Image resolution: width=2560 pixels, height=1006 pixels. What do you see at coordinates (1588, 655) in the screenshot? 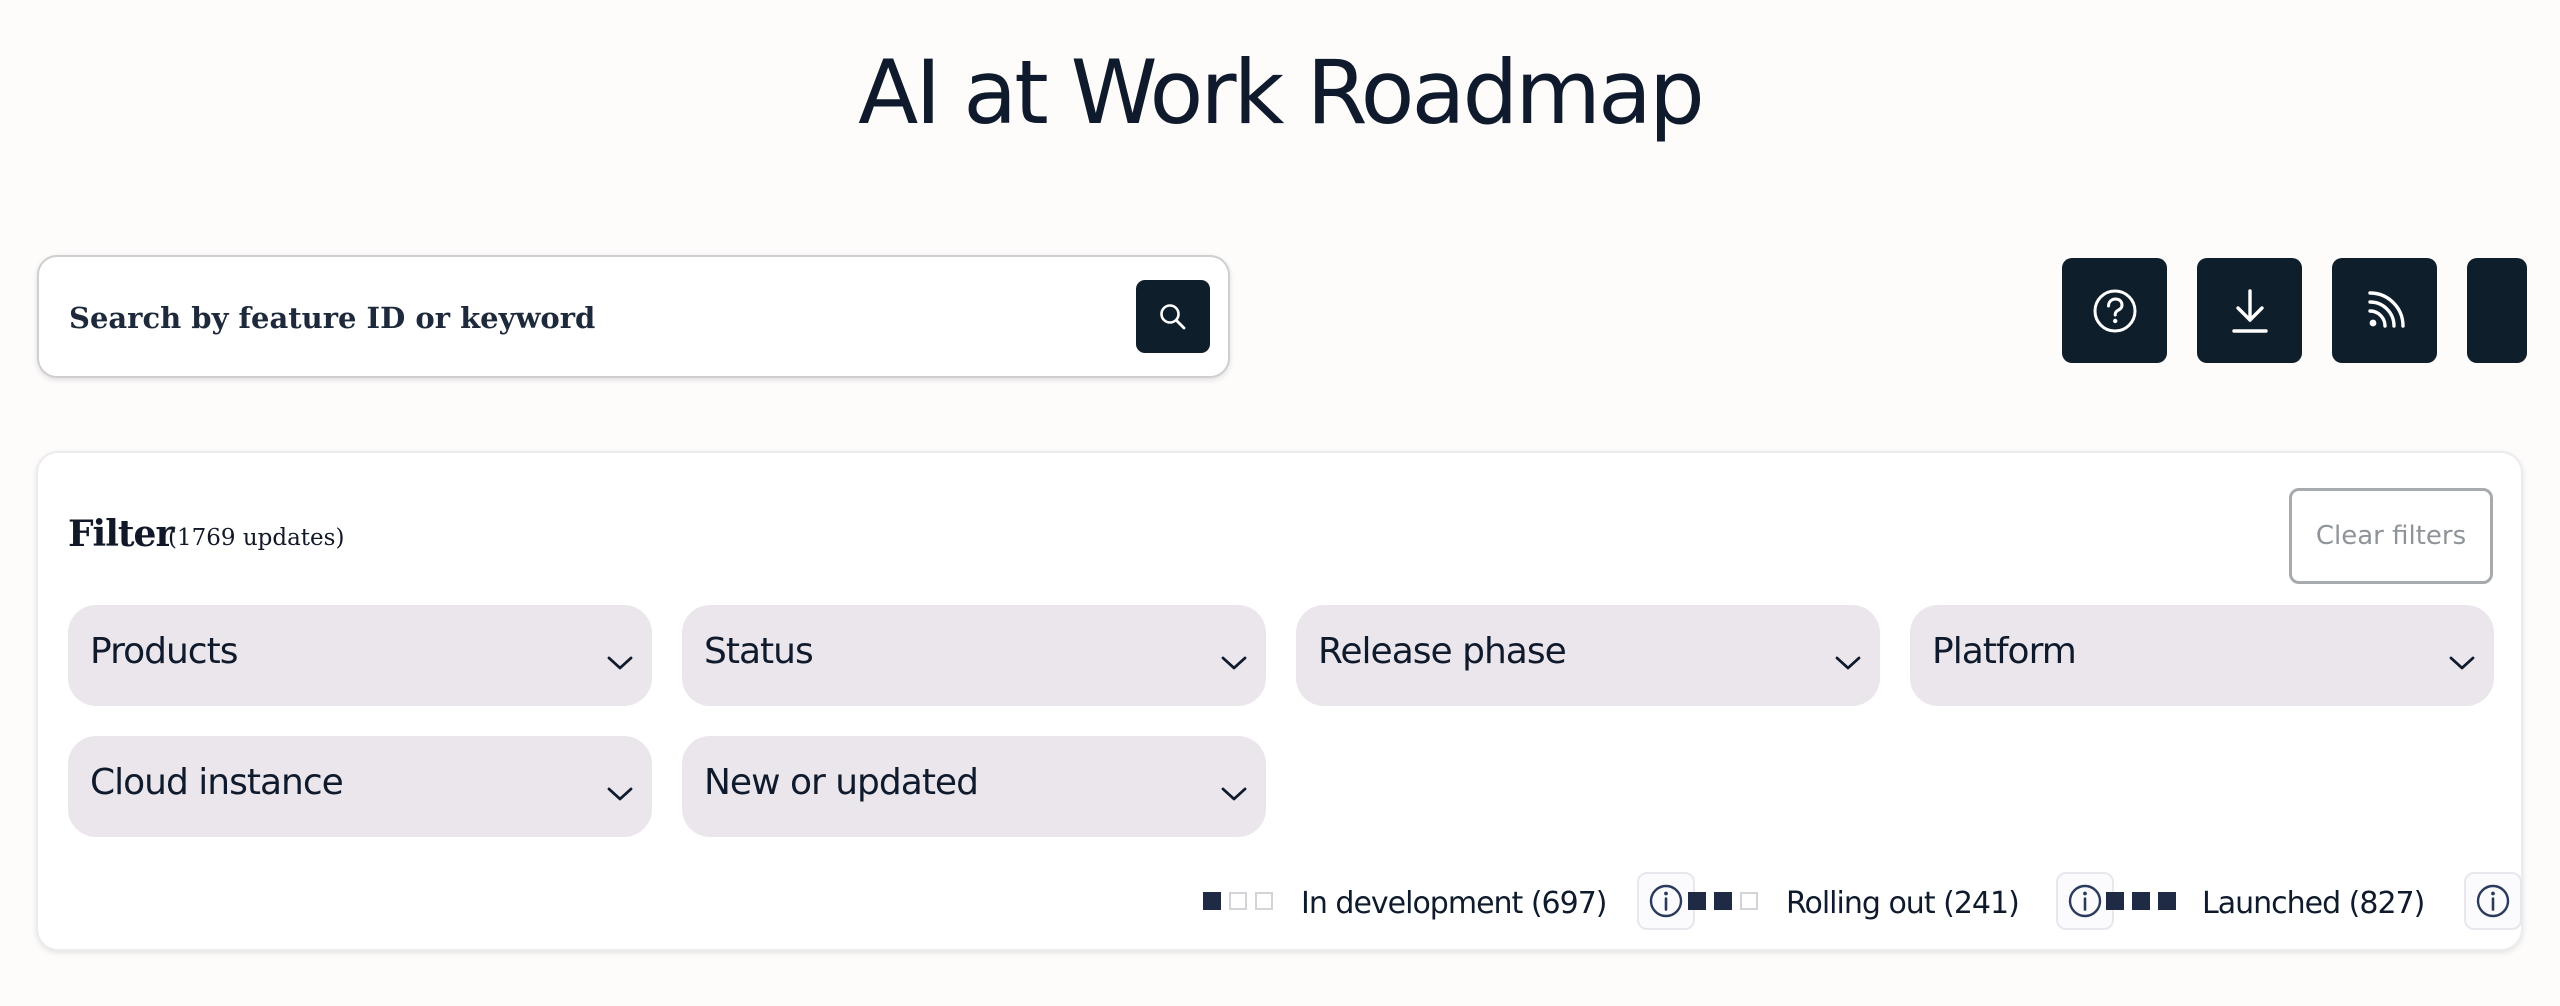
I see `dropdown-release-phase: Release phase` at bounding box center [1588, 655].